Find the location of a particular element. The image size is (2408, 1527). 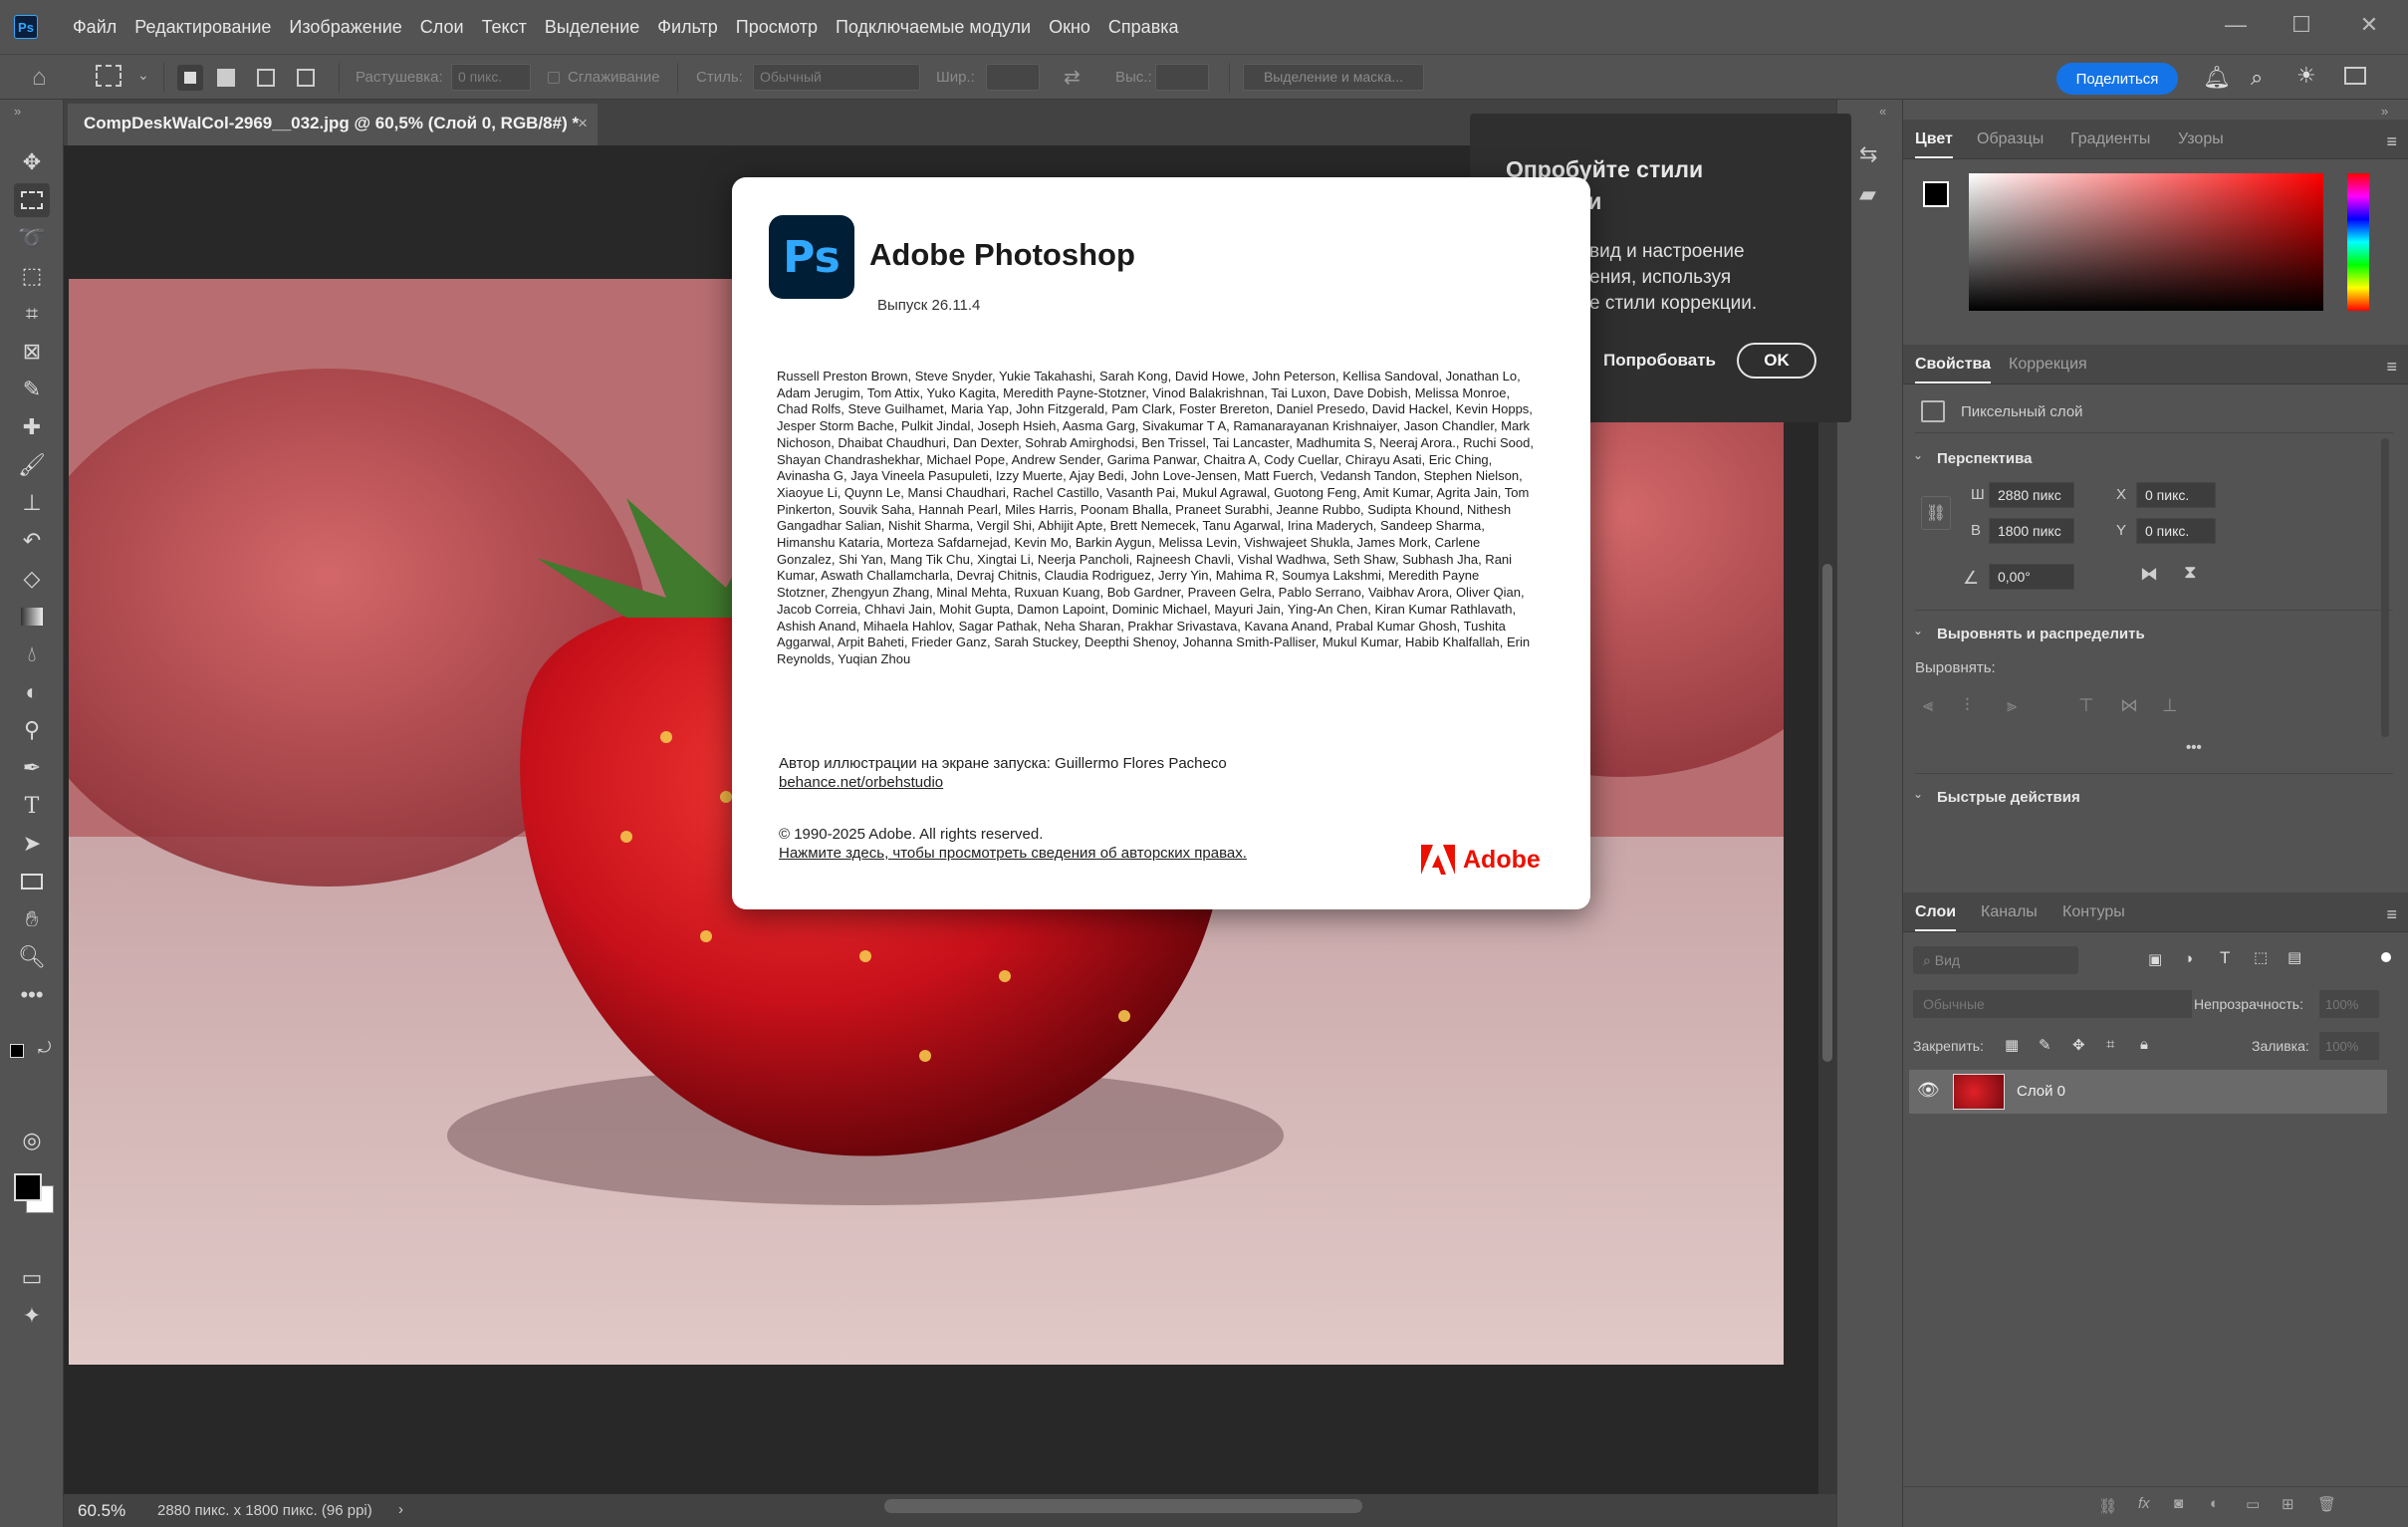

workspace-icon is located at coordinates (2355, 76).